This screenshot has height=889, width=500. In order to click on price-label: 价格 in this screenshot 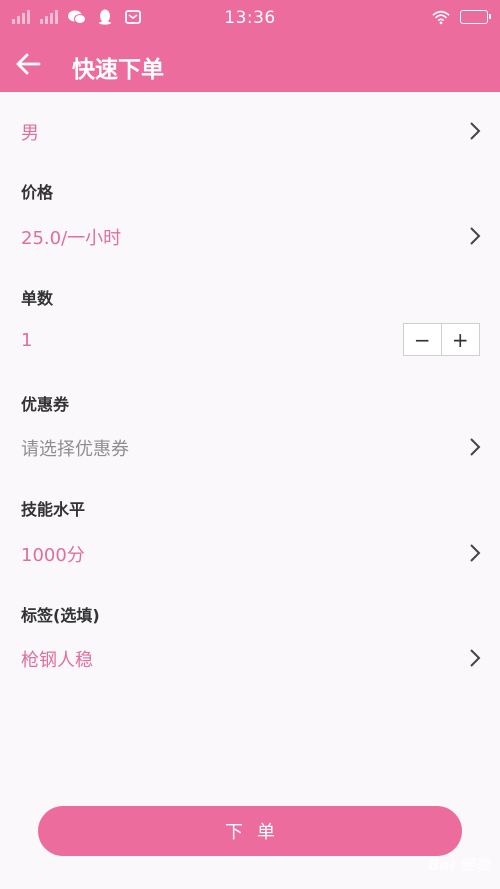, I will do `click(37, 192)`.